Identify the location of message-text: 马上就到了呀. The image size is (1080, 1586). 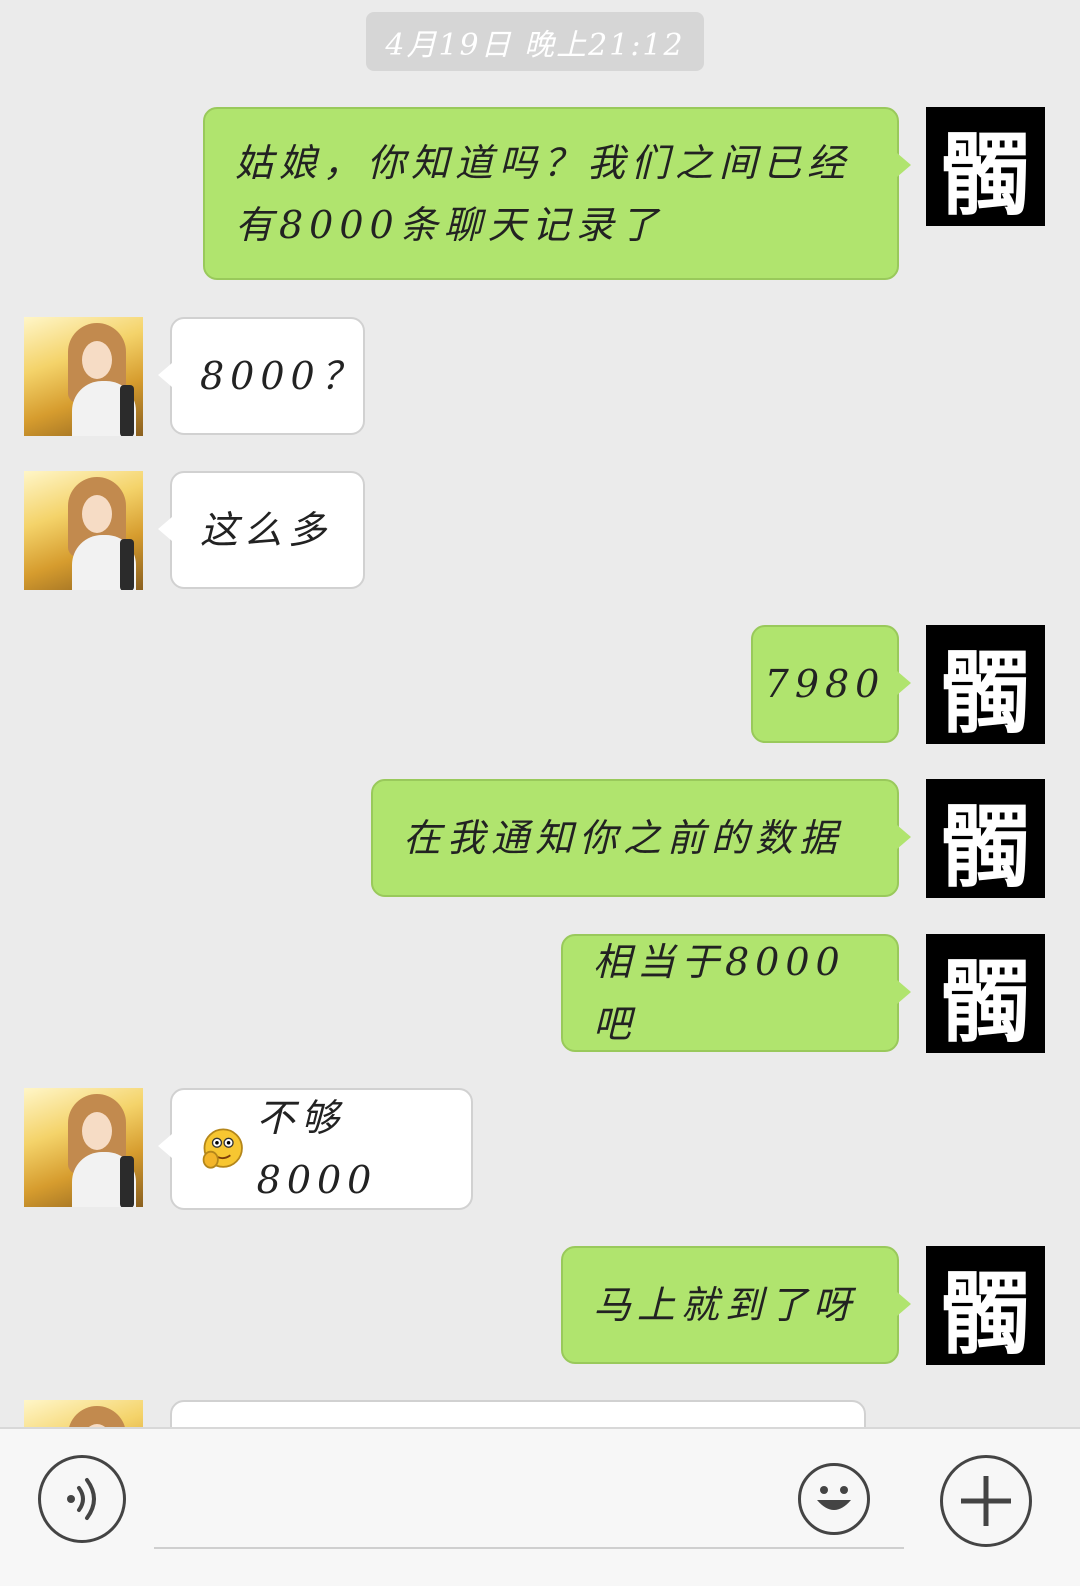
(725, 1305).